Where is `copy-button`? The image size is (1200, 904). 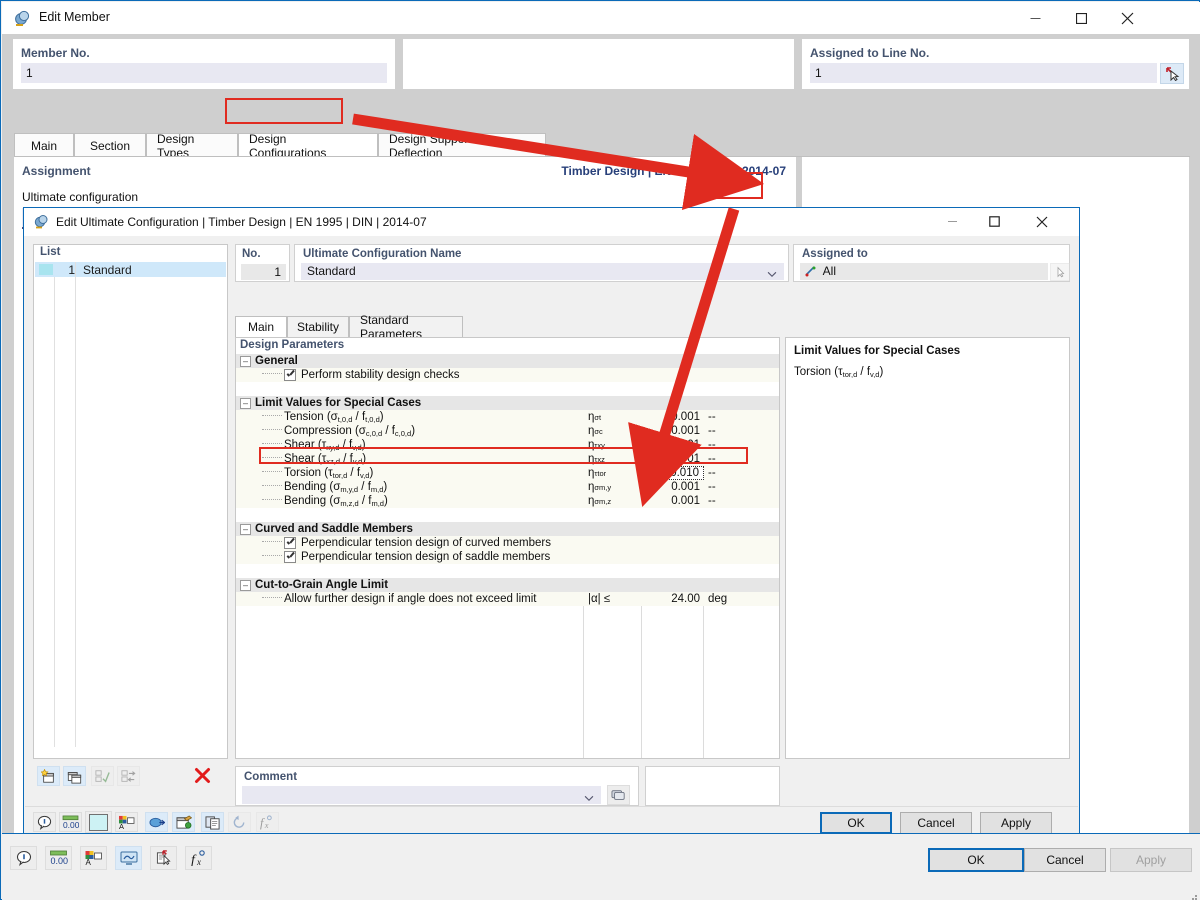
copy-button is located at coordinates (212, 822).